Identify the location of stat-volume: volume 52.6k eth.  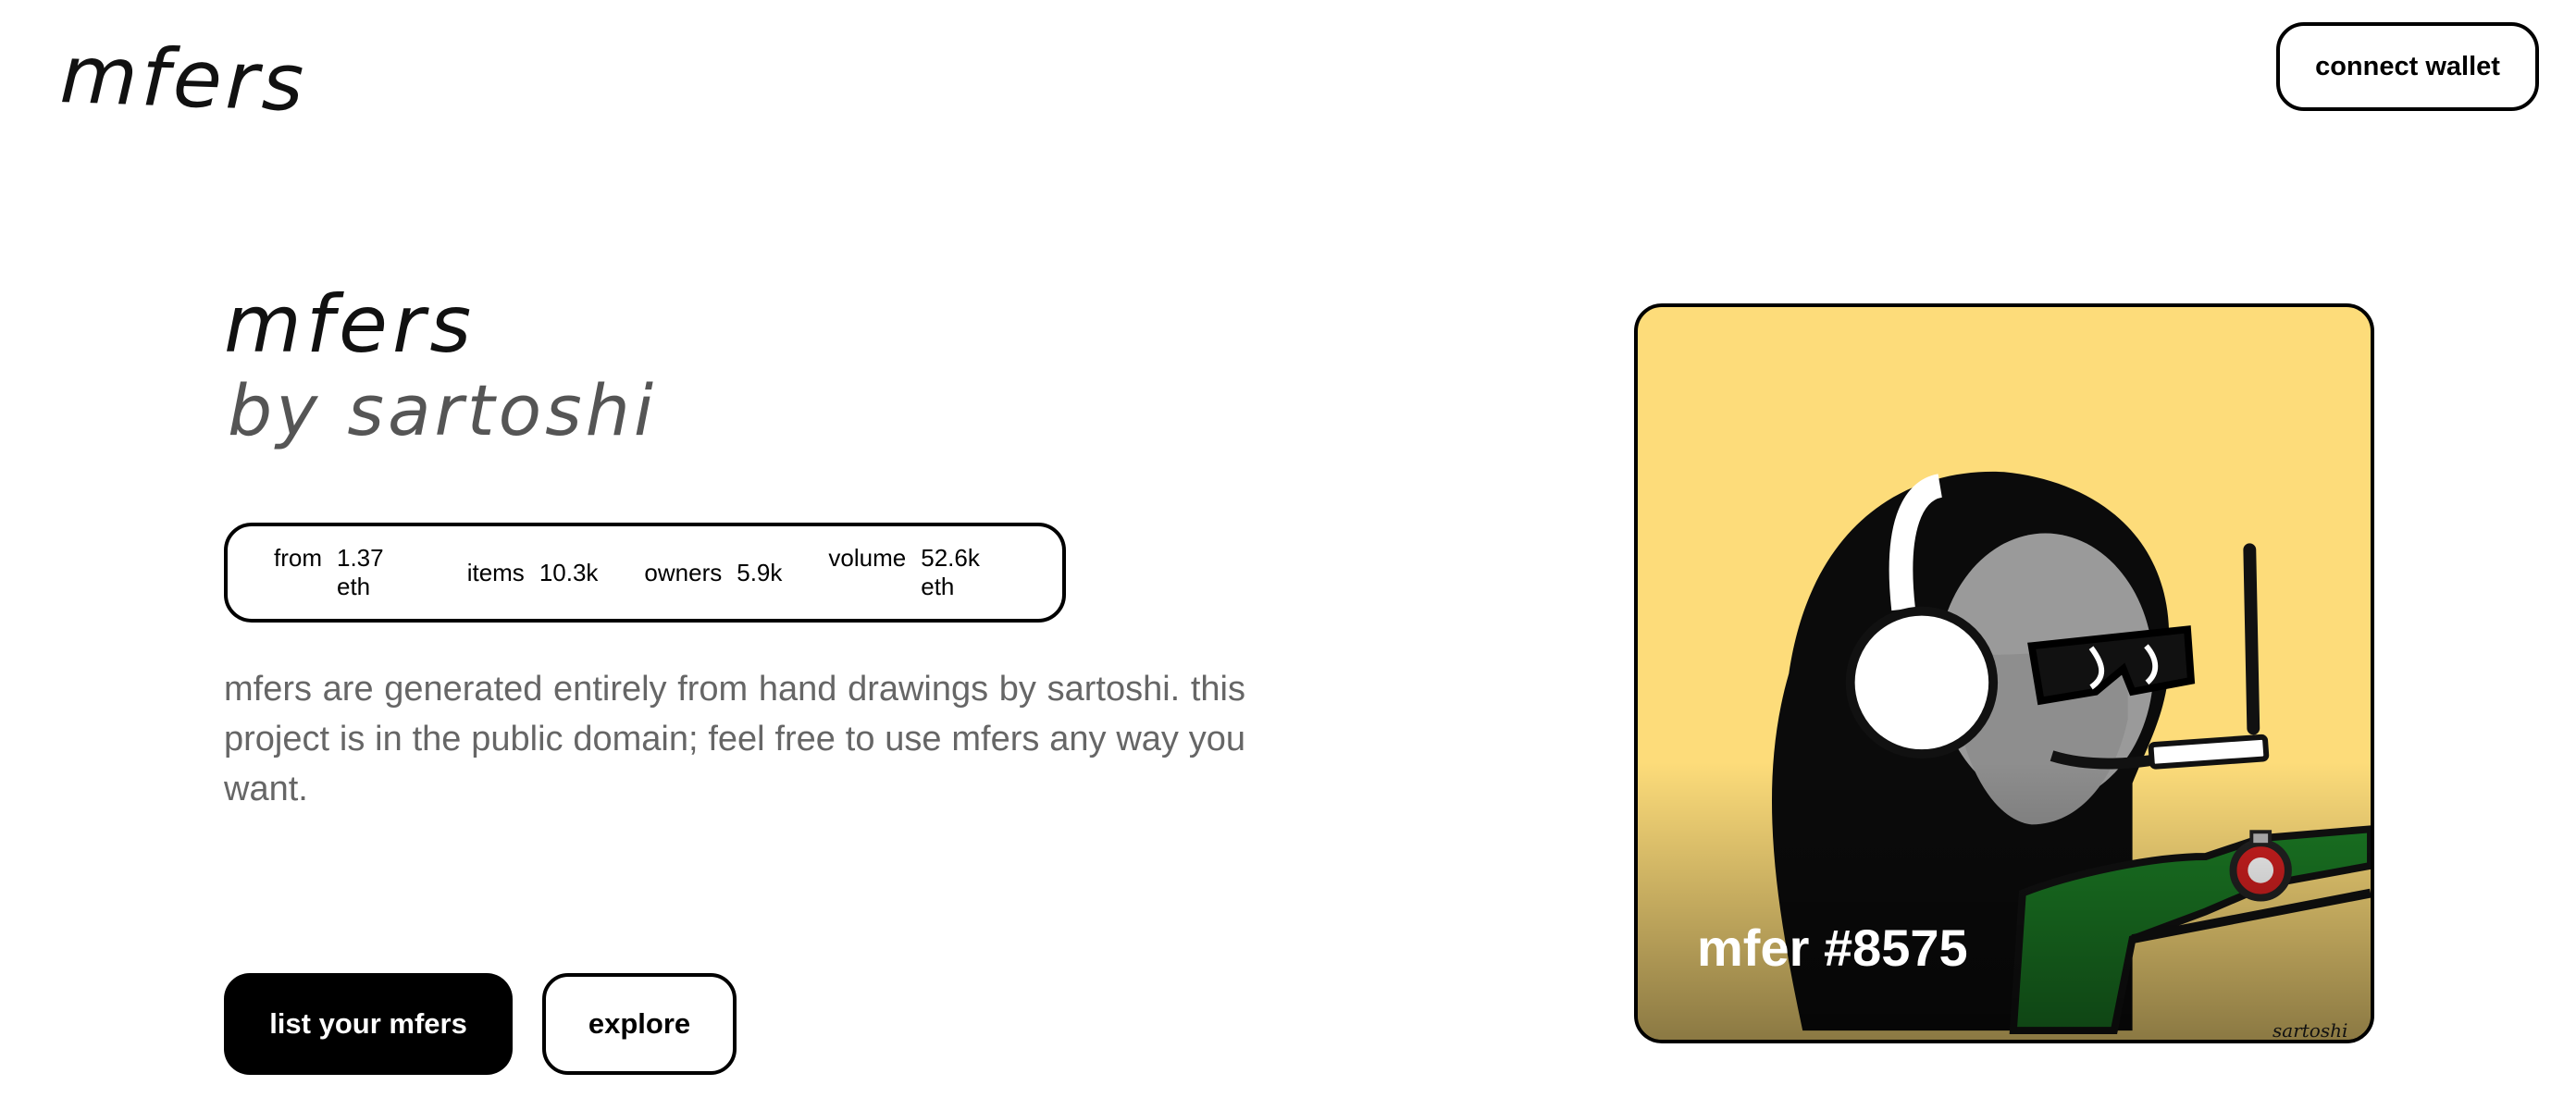
(922, 573).